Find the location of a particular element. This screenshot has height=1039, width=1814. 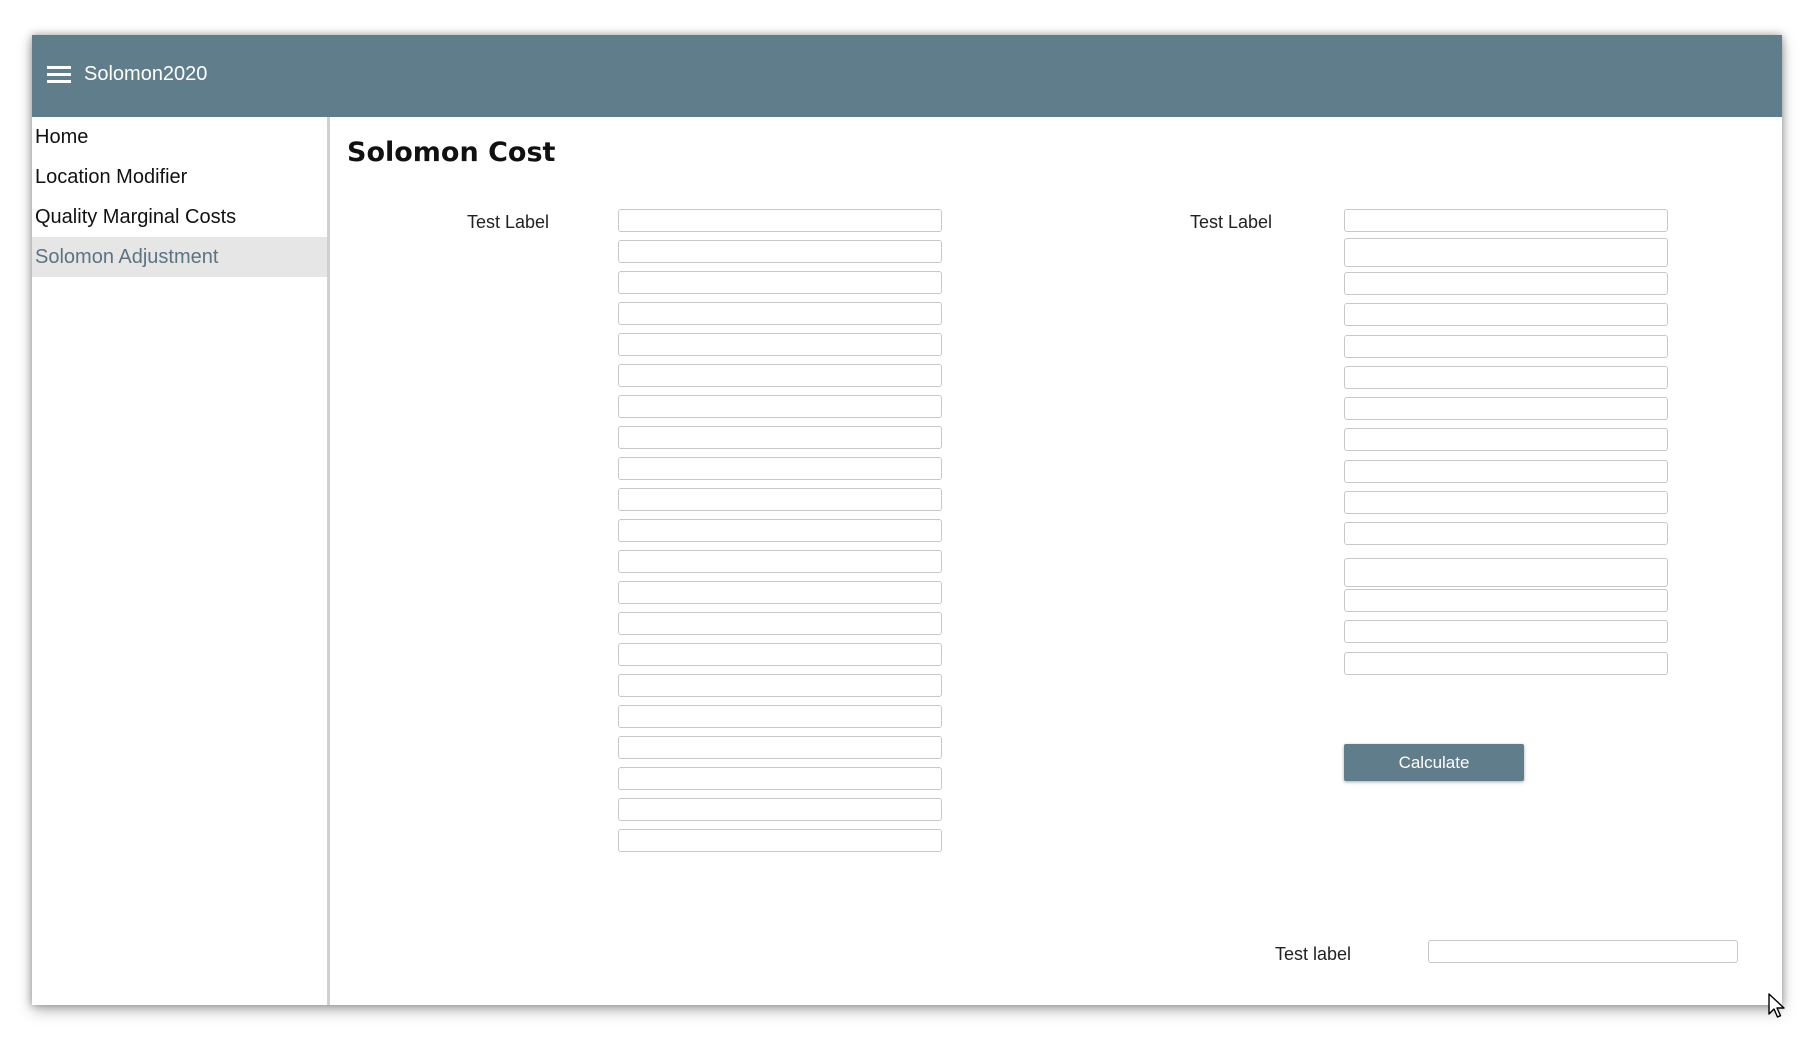

result-label: Test label is located at coordinates (1313, 954).